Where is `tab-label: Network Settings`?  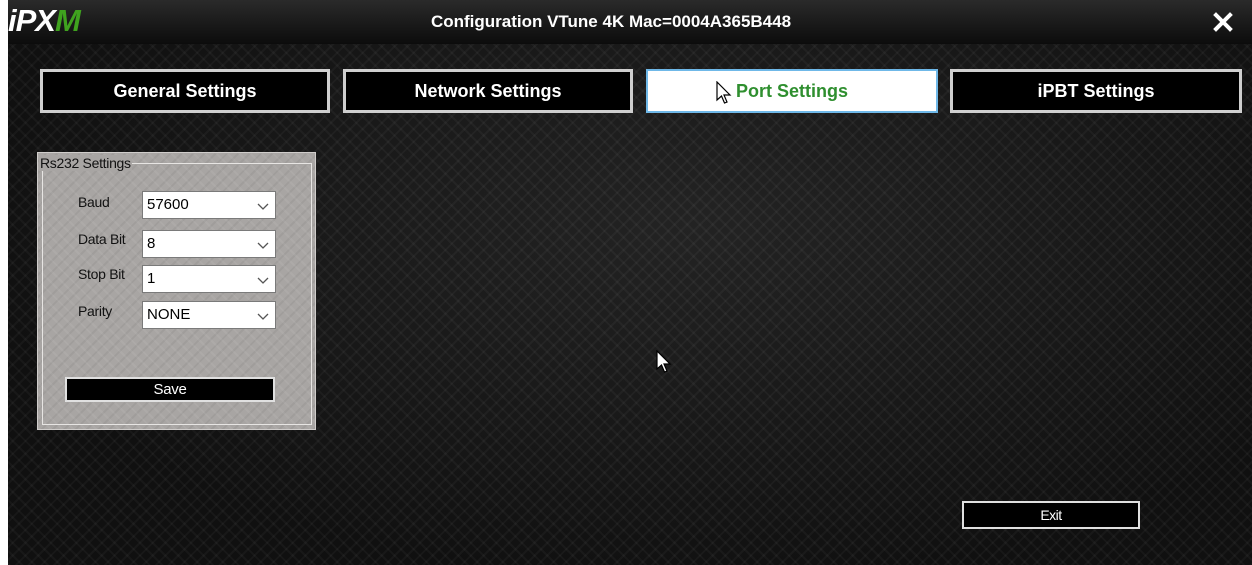 tab-label: Network Settings is located at coordinates (488, 90).